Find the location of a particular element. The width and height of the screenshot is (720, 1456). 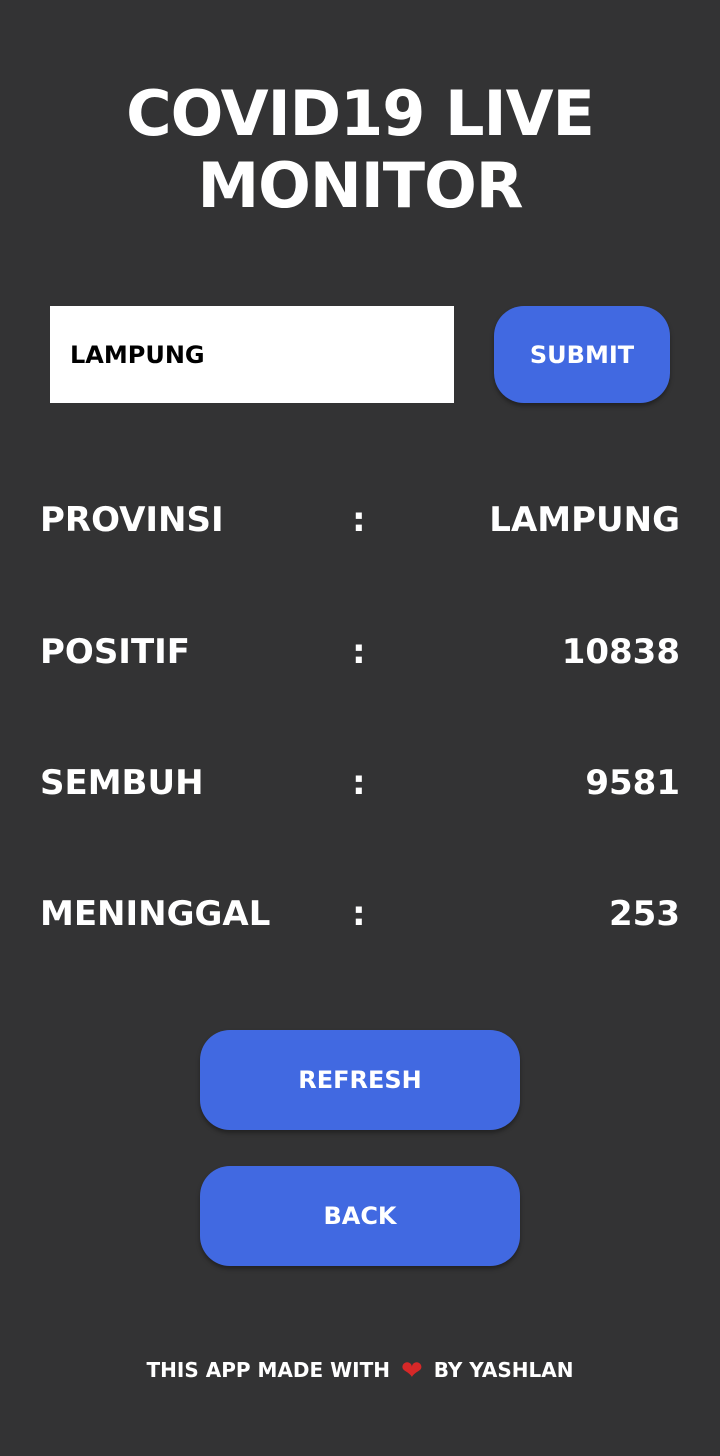

stat-row-meninggal: MENINGGAL : 253 is located at coordinates (360, 914).